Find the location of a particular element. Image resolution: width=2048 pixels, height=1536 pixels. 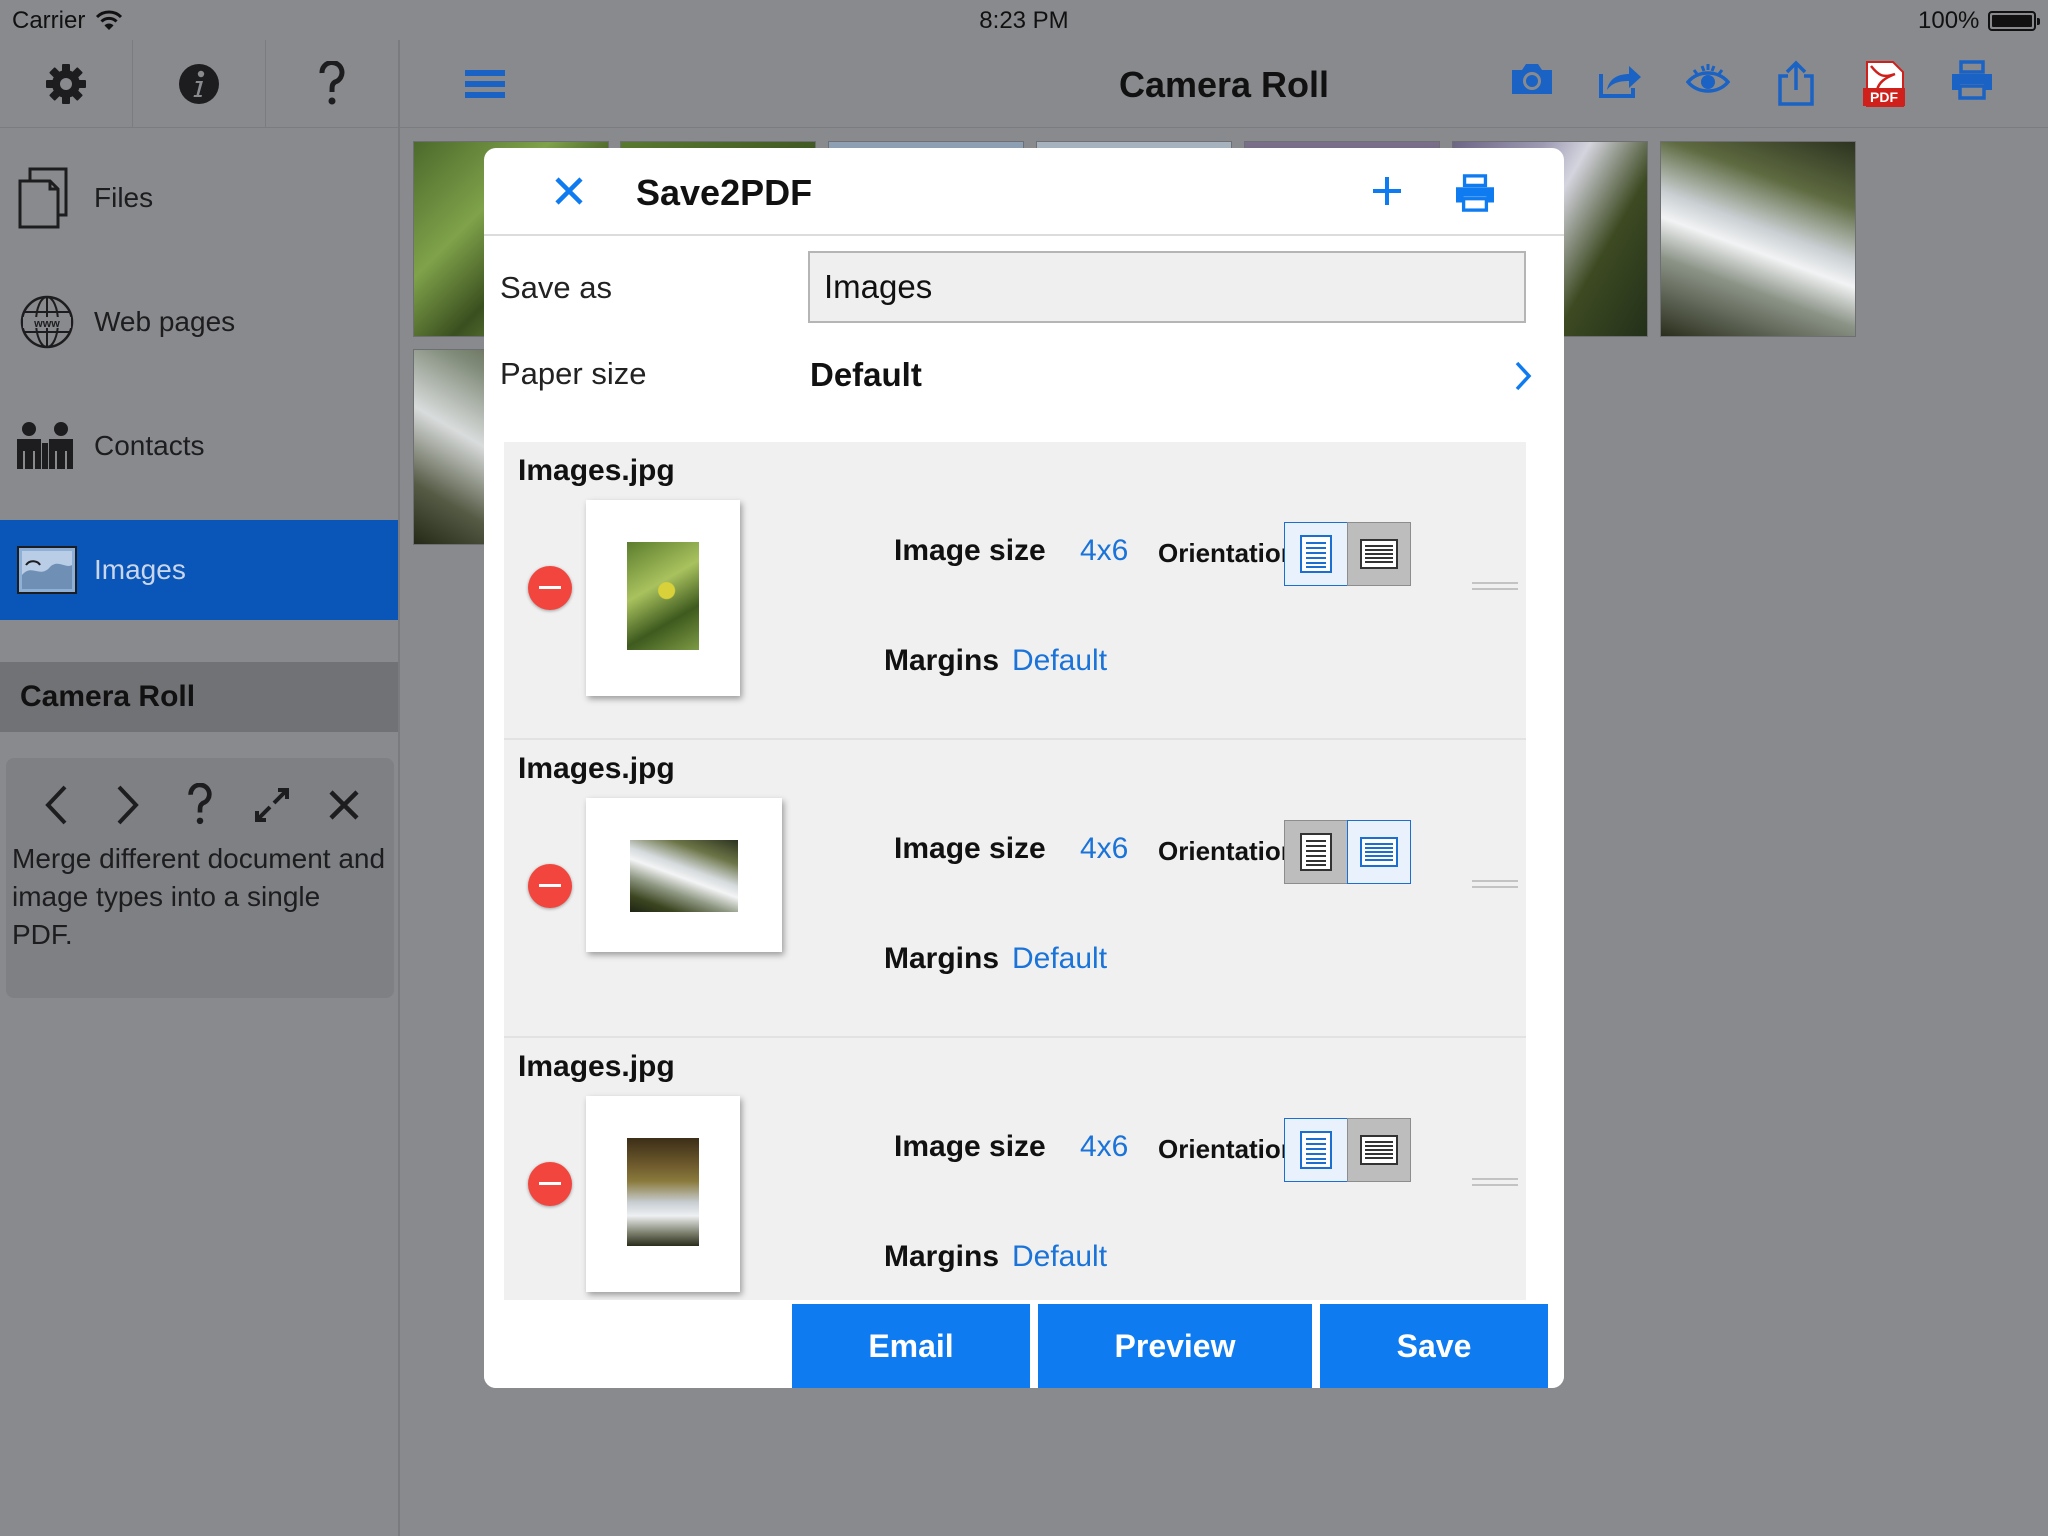

dialog-title: Save2PDF is located at coordinates (724, 192).